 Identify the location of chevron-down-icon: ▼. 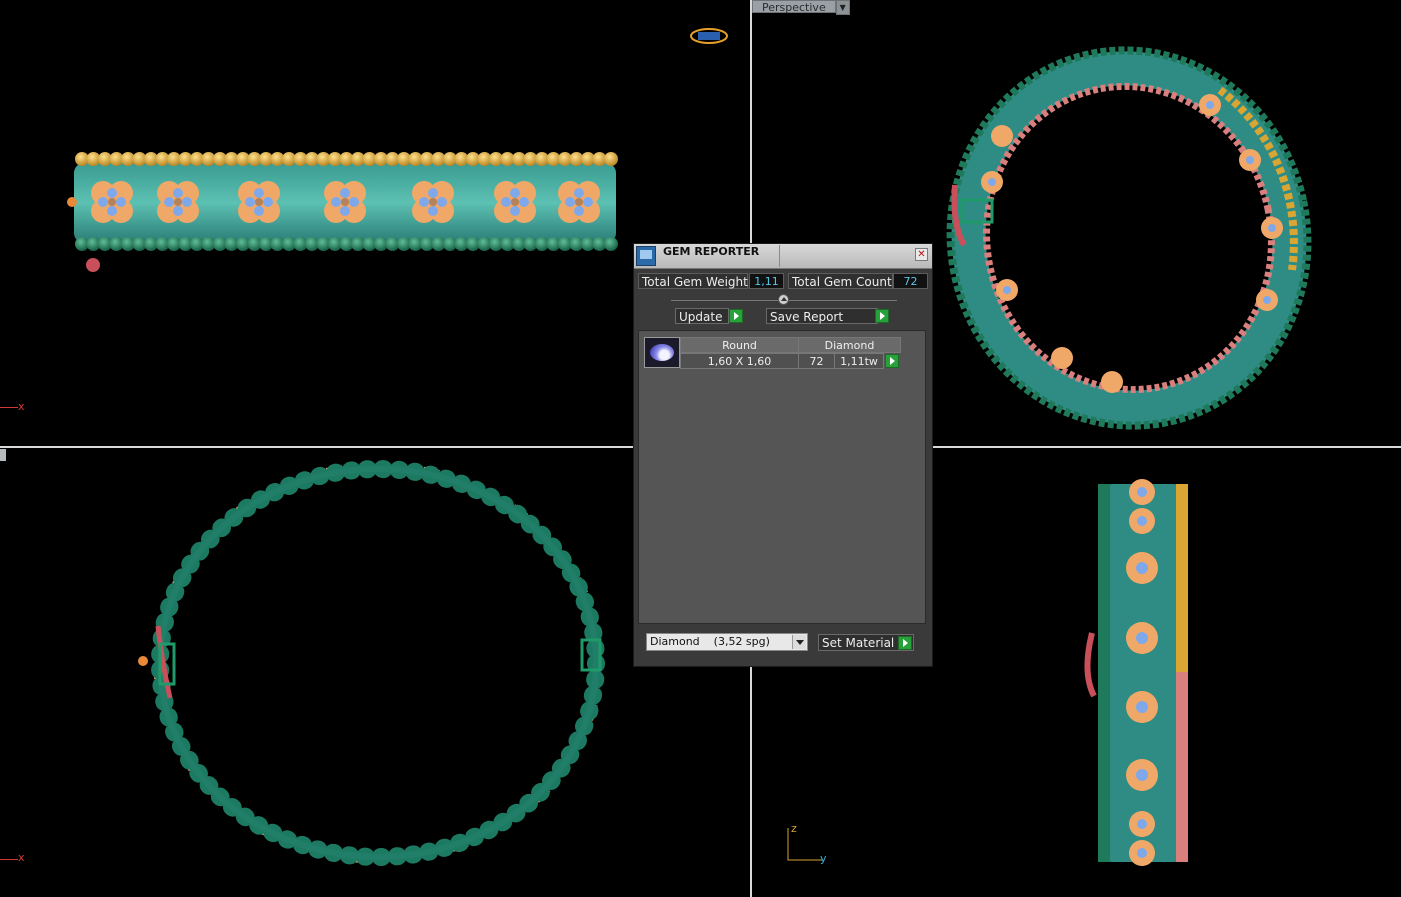
(842, 7).